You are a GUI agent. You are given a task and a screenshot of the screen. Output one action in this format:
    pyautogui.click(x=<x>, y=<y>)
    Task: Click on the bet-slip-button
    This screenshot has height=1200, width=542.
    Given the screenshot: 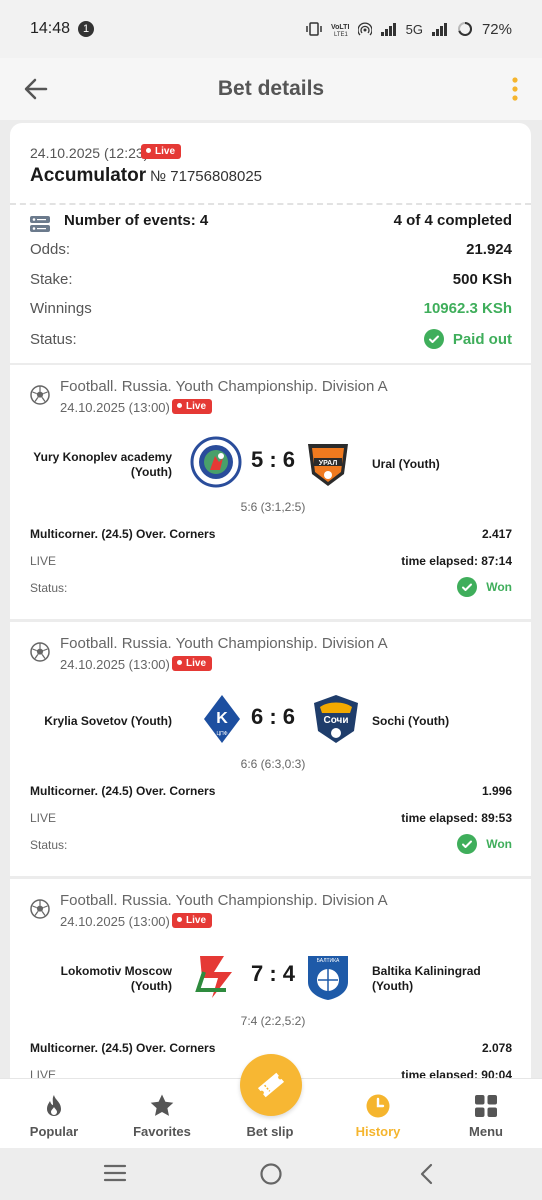 What is the action you would take?
    pyautogui.click(x=271, y=1085)
    